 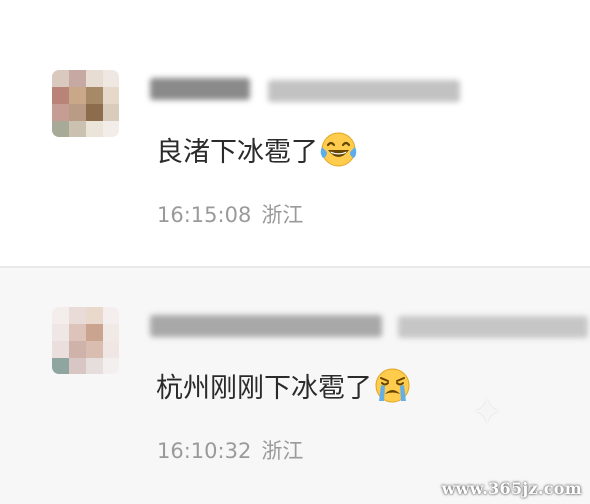 I want to click on comment-meta: 16:15:08 浙江, so click(x=230, y=214).